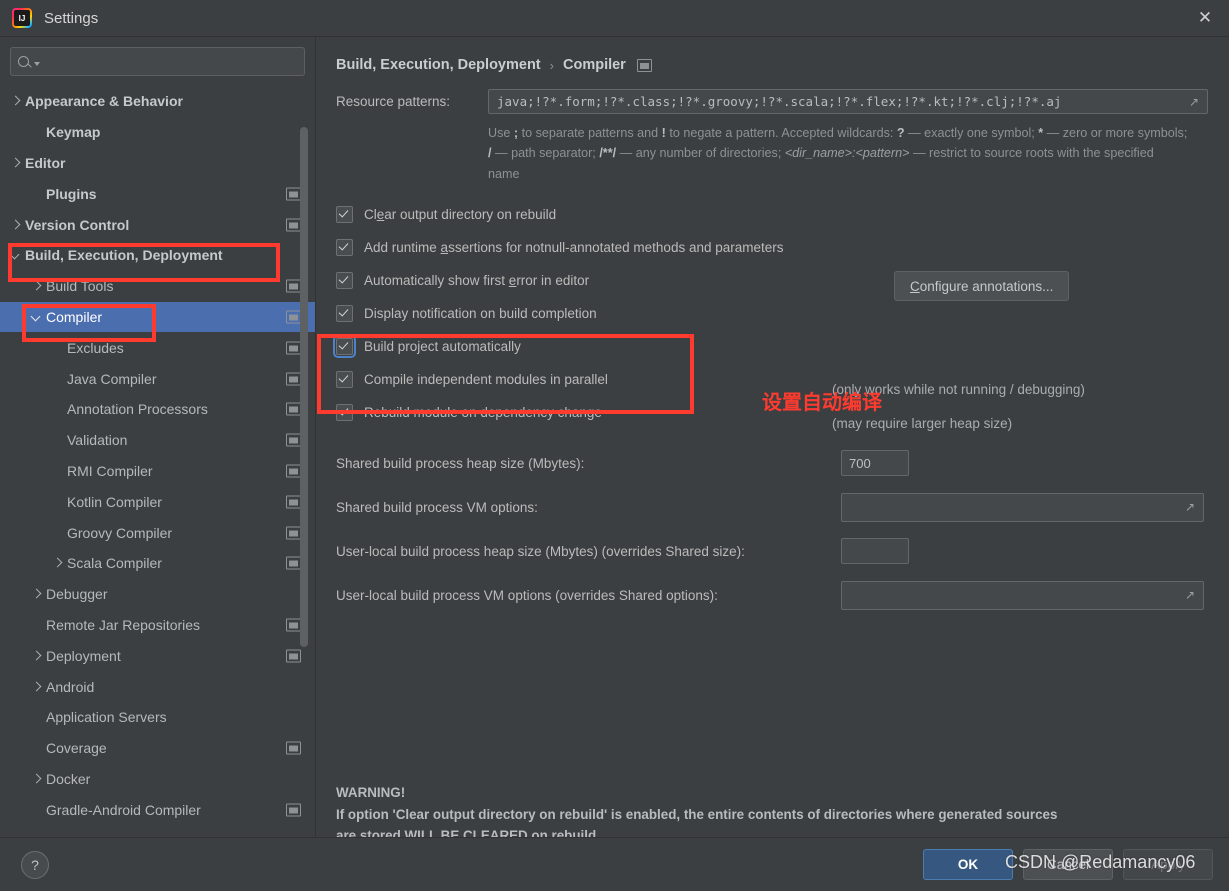 This screenshot has width=1229, height=891. What do you see at coordinates (124, 255) in the screenshot?
I see `sidebar-item-label: Build, Execution, Deployment` at bounding box center [124, 255].